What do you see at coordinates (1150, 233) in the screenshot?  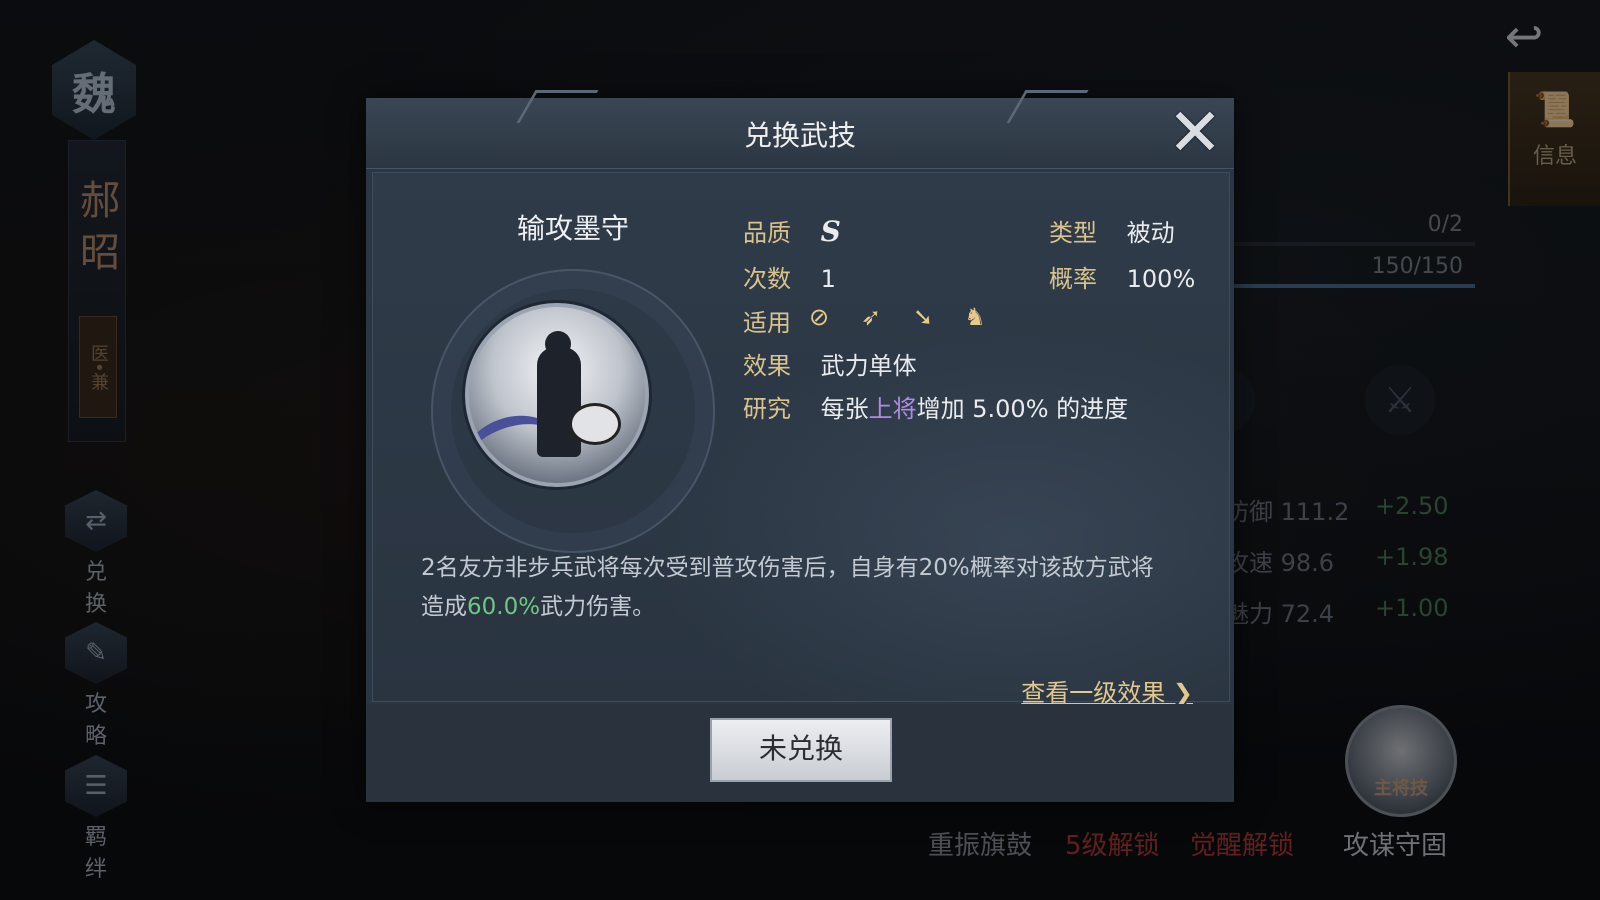 I see `type-value: 被动` at bounding box center [1150, 233].